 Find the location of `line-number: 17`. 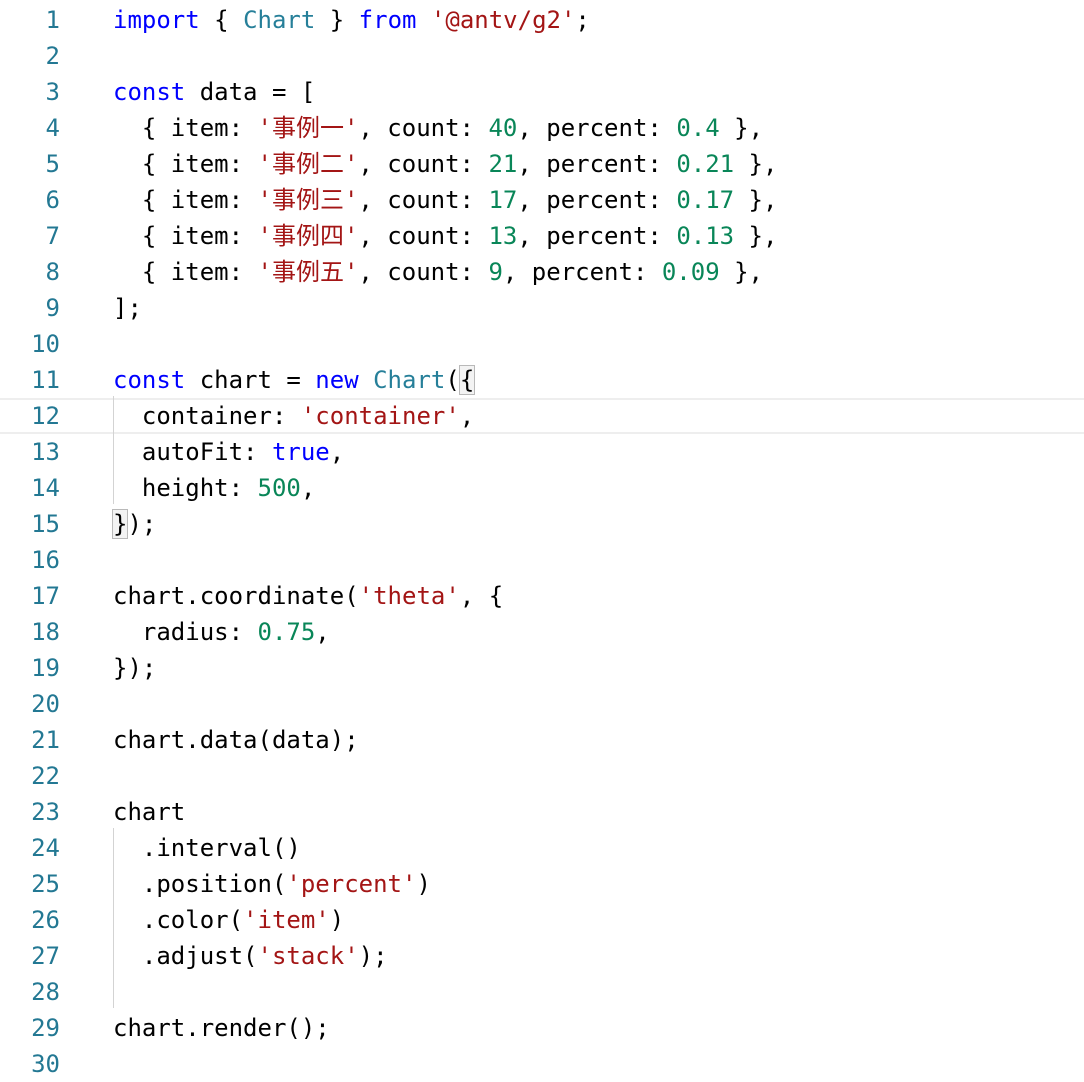

line-number: 17 is located at coordinates (45, 596).